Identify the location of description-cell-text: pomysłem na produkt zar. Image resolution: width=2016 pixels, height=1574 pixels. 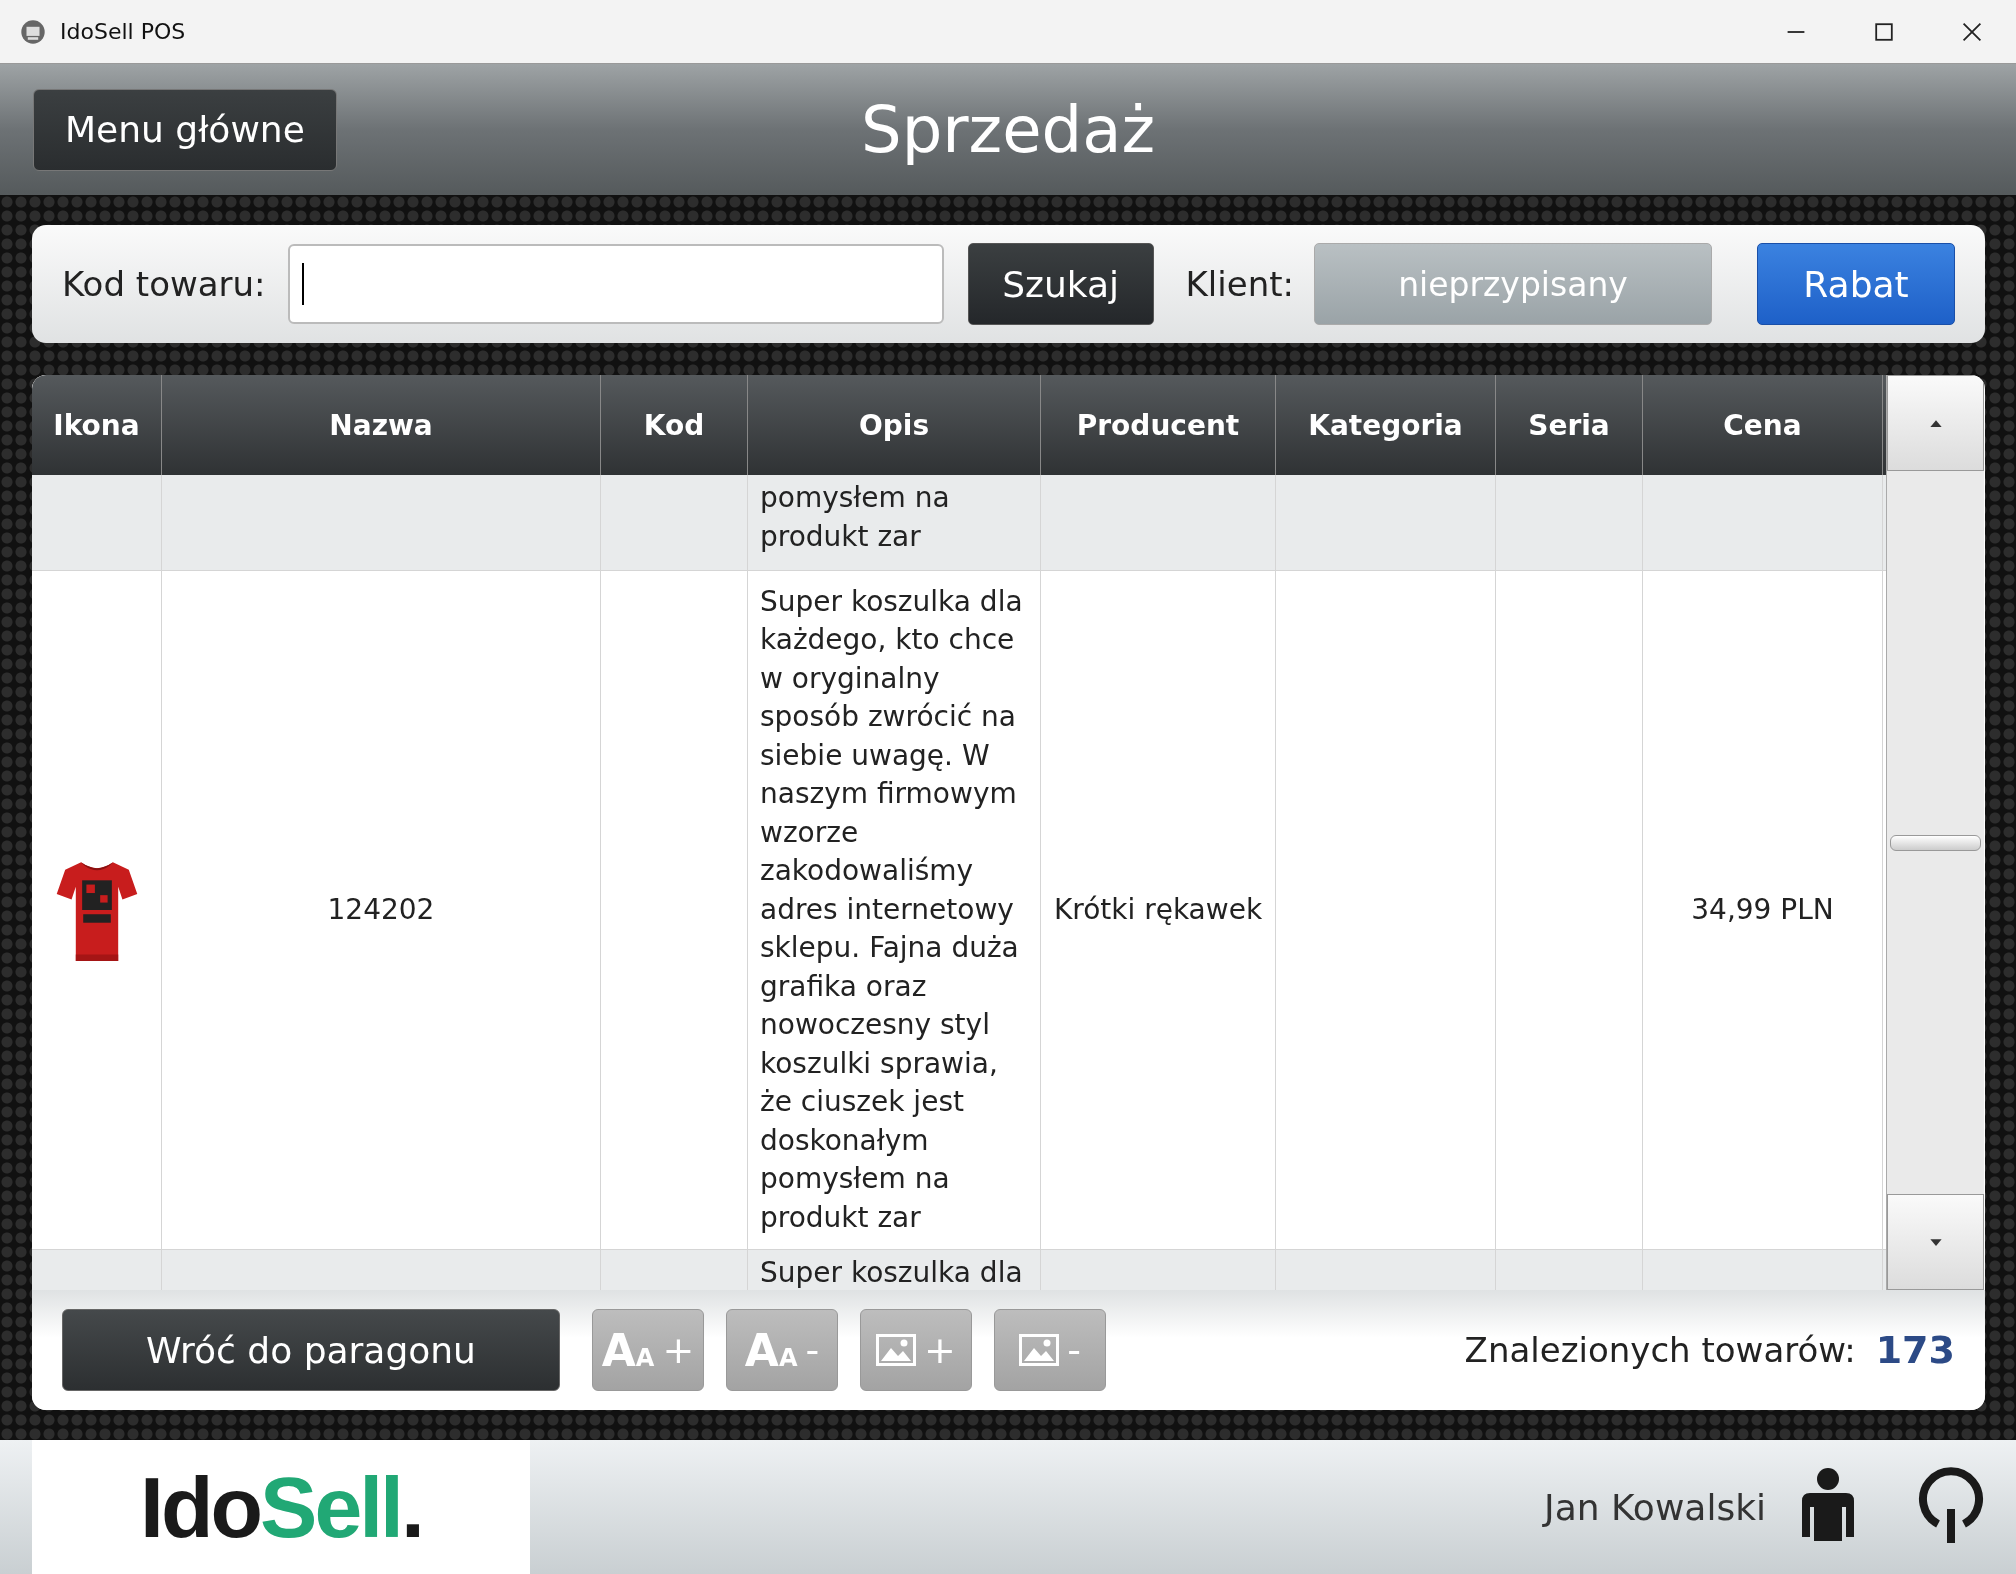
(855, 517).